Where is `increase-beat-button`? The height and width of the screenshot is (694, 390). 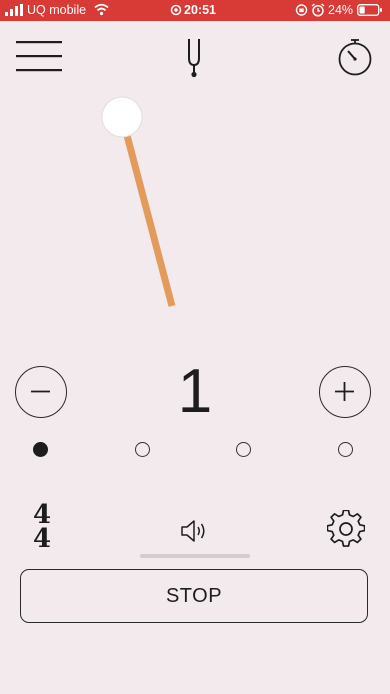
increase-beat-button is located at coordinates (345, 392).